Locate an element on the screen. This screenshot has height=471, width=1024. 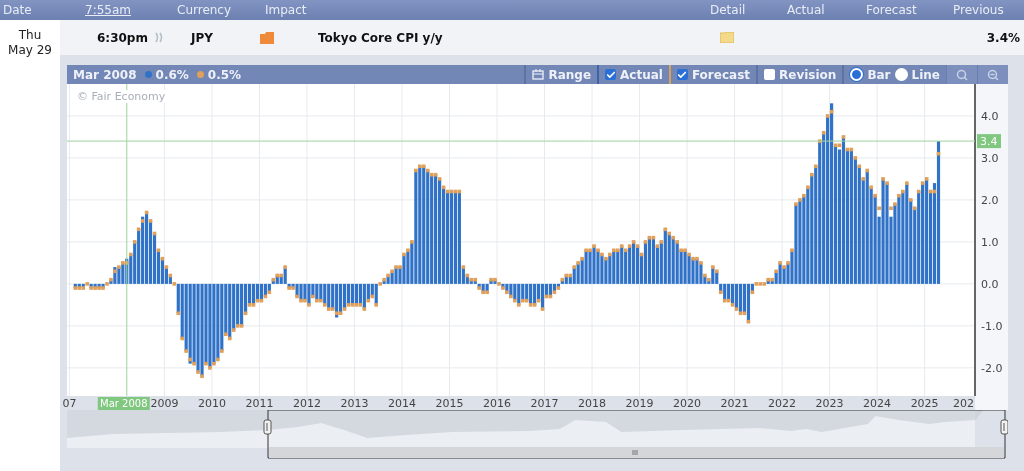
axis-label: 1.0 is located at coordinates (990, 242).